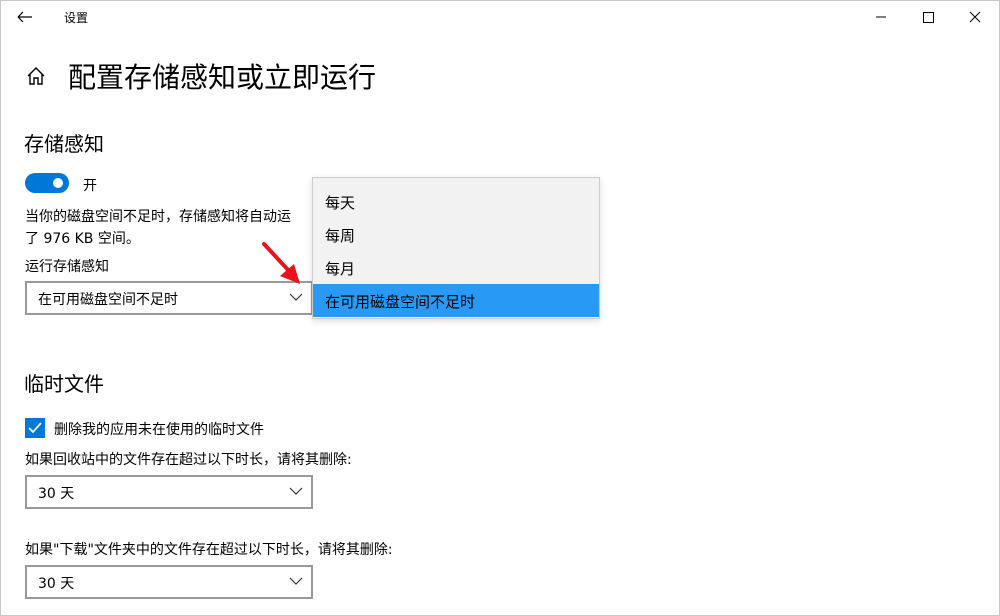 The image size is (1000, 616). What do you see at coordinates (56, 494) in the screenshot?
I see `recycle-select-value: 30 天` at bounding box center [56, 494].